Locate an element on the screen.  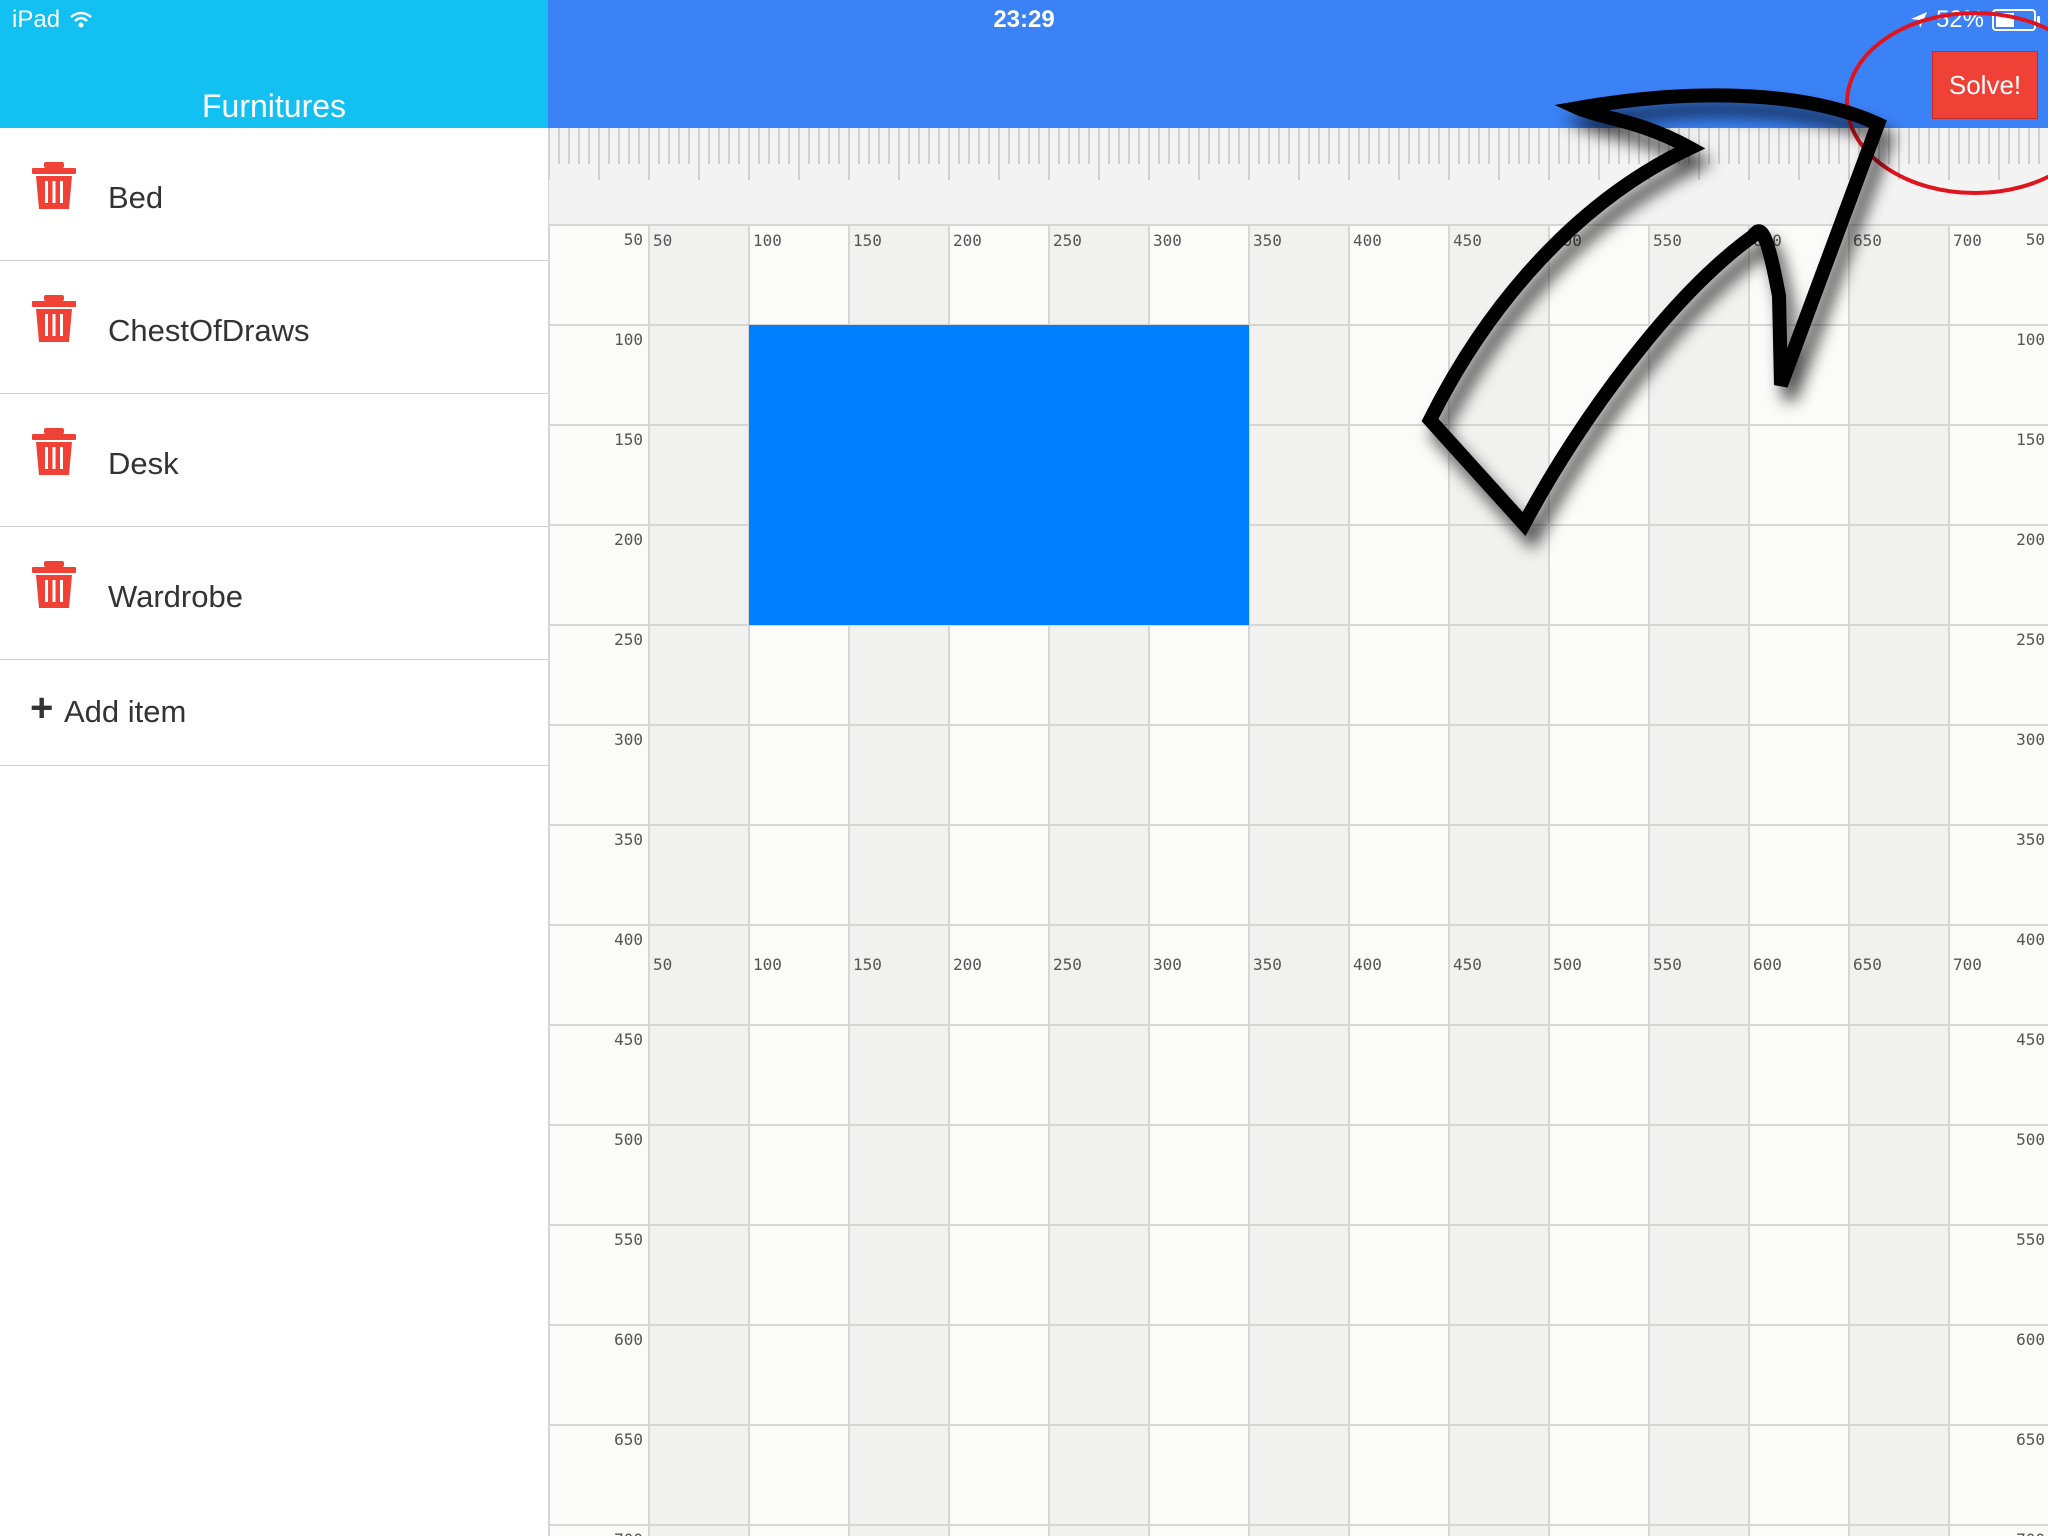
add-item-label: Add item is located at coordinates (125, 711).